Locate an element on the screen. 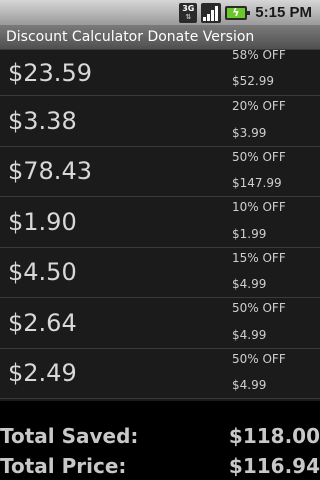  list-item: $4.50 15% OFF $4.99 is located at coordinates (160, 273).